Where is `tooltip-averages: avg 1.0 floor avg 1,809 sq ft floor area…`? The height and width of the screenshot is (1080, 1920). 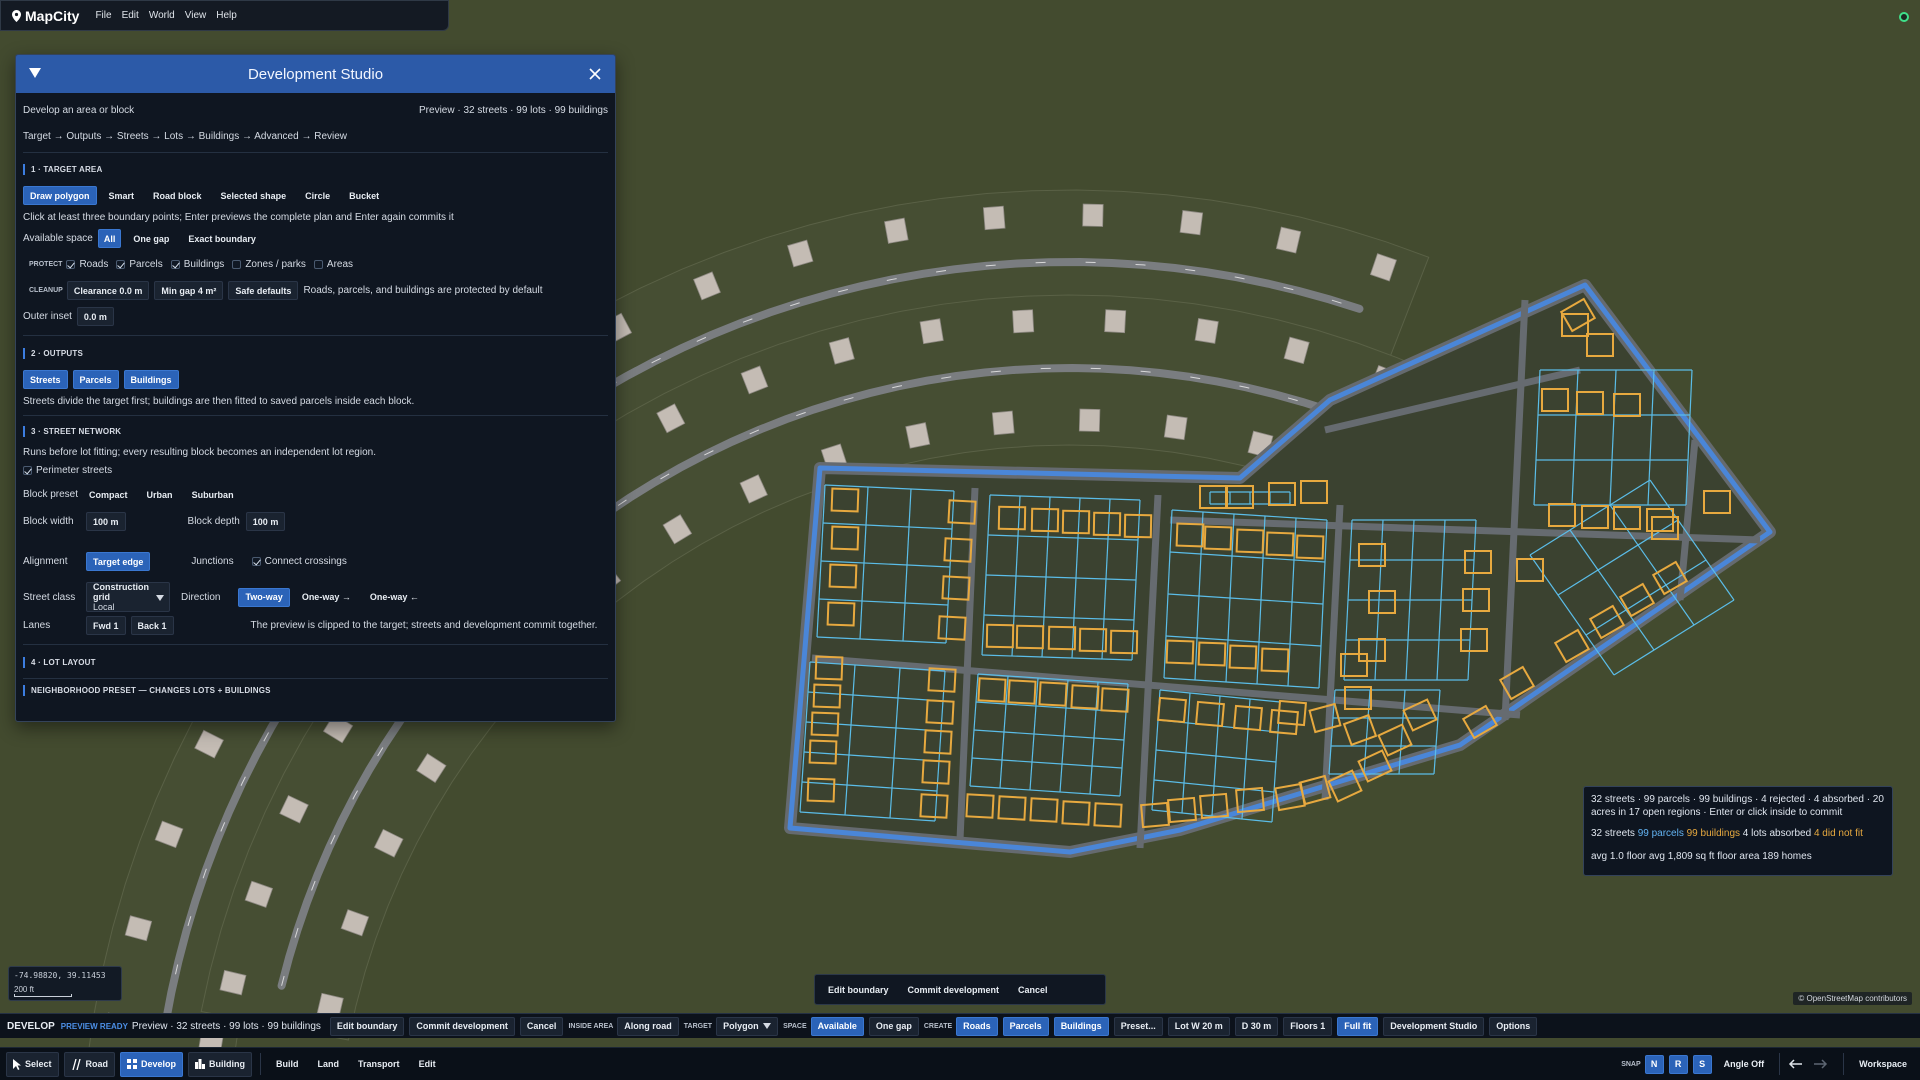
tooltip-averages: avg 1.0 floor avg 1,809 sq ft floor area… is located at coordinates (1701, 856).